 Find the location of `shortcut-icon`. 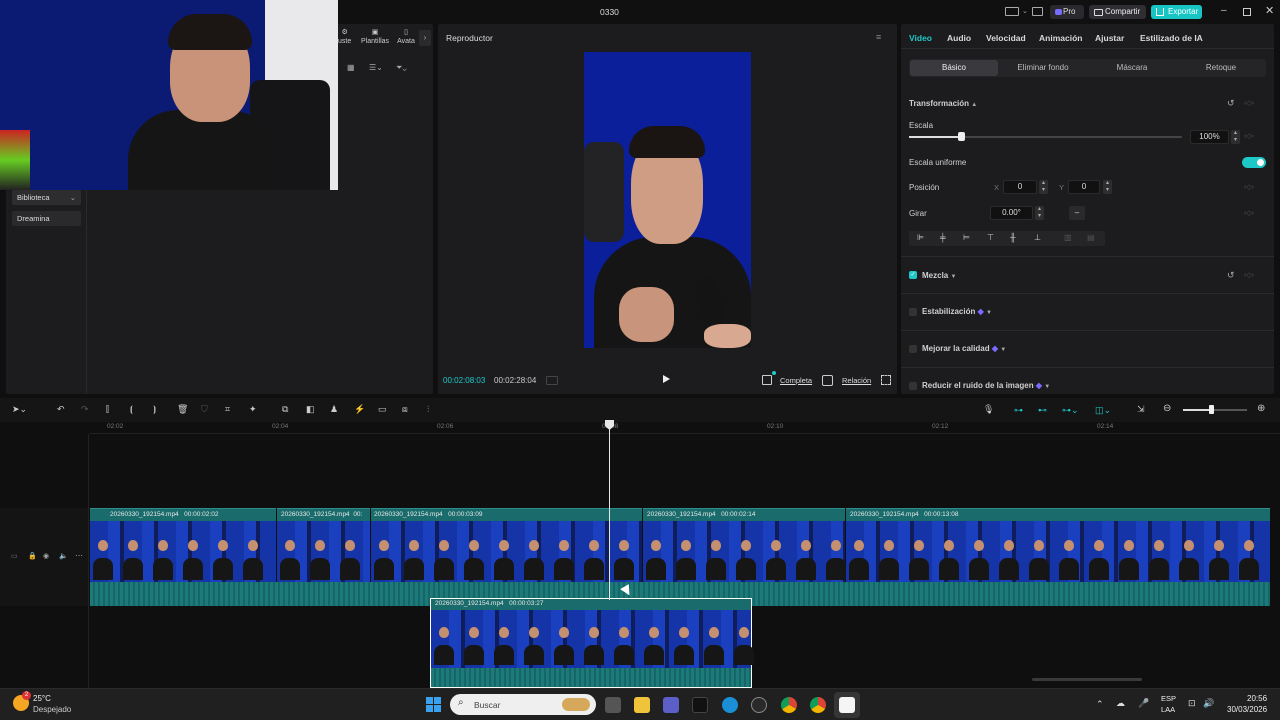

shortcut-icon is located at coordinates (1037, 11).